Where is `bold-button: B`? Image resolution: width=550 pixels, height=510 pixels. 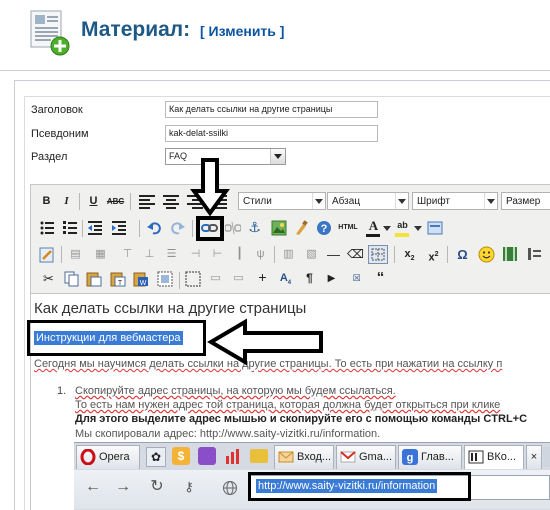
bold-button: B is located at coordinates (46, 201).